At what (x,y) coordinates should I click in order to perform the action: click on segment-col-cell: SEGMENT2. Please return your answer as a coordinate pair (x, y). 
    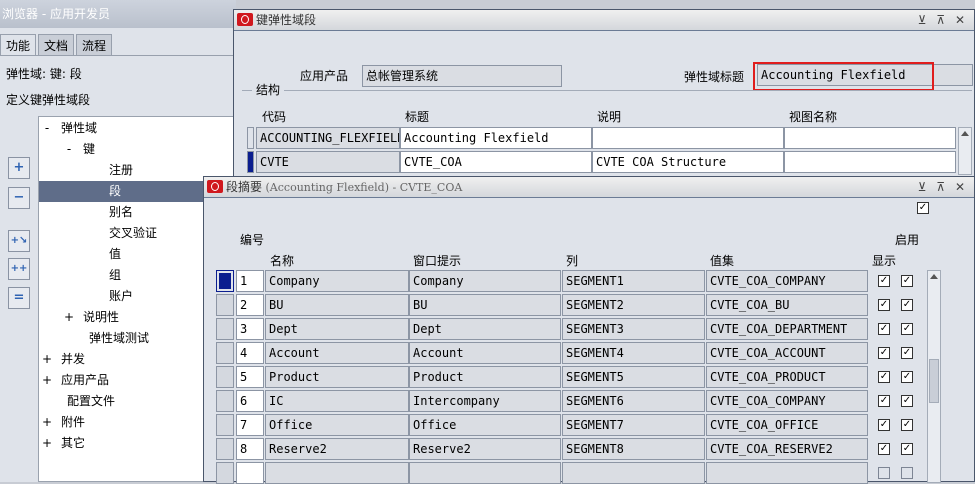
    Looking at the image, I should click on (633, 305).